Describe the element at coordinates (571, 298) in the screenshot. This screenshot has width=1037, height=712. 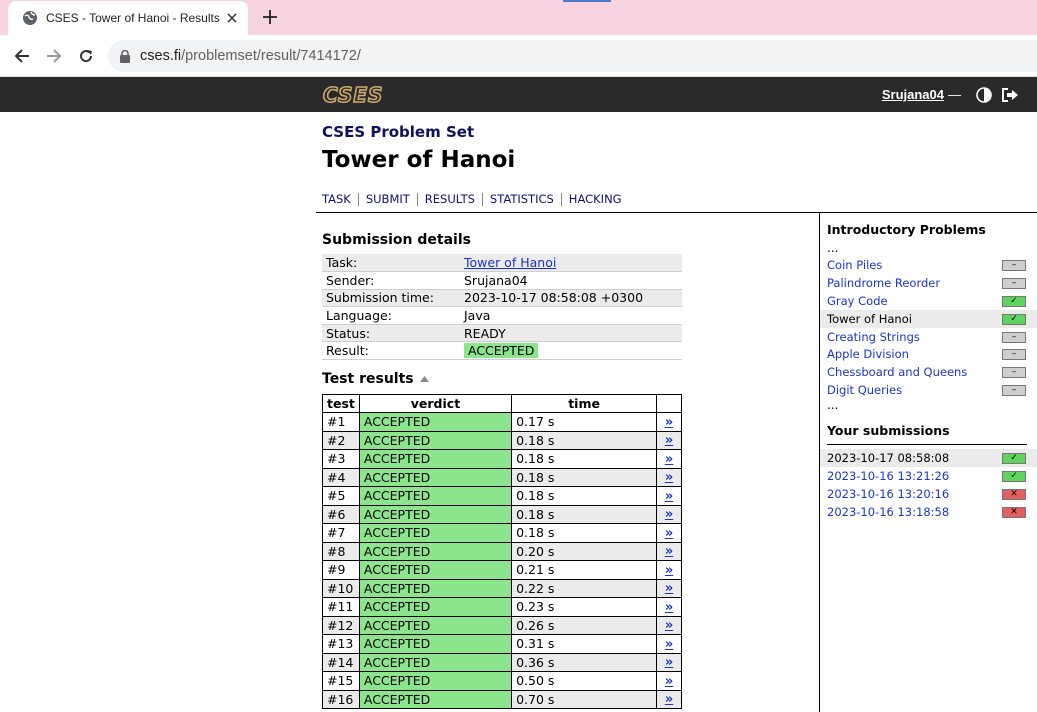
I see `details-value: 2023-10-17 08:58:08 +0300` at that location.